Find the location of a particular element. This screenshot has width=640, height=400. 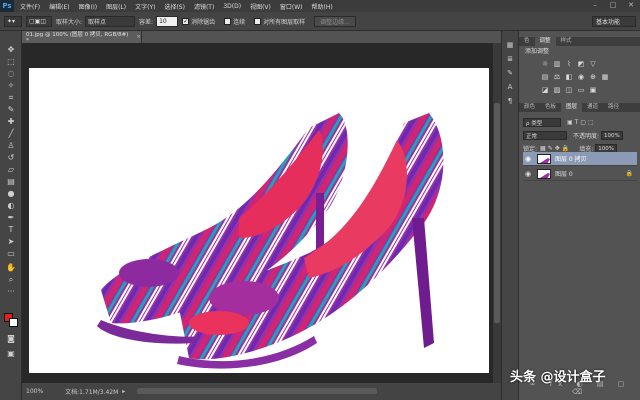

blend-mode-select: 正常 is located at coordinates (545, 135).